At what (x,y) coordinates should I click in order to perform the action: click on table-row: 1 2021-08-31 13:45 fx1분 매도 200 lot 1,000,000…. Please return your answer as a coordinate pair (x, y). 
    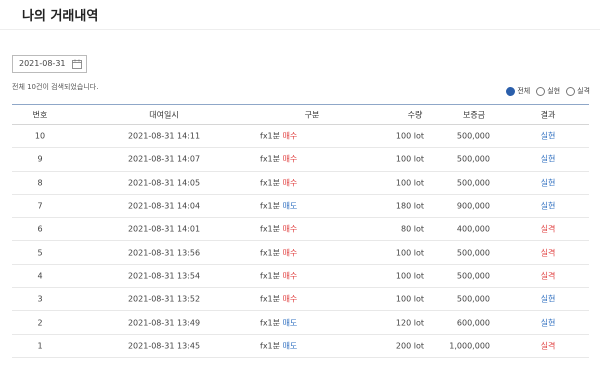
    Looking at the image, I should click on (300, 346).